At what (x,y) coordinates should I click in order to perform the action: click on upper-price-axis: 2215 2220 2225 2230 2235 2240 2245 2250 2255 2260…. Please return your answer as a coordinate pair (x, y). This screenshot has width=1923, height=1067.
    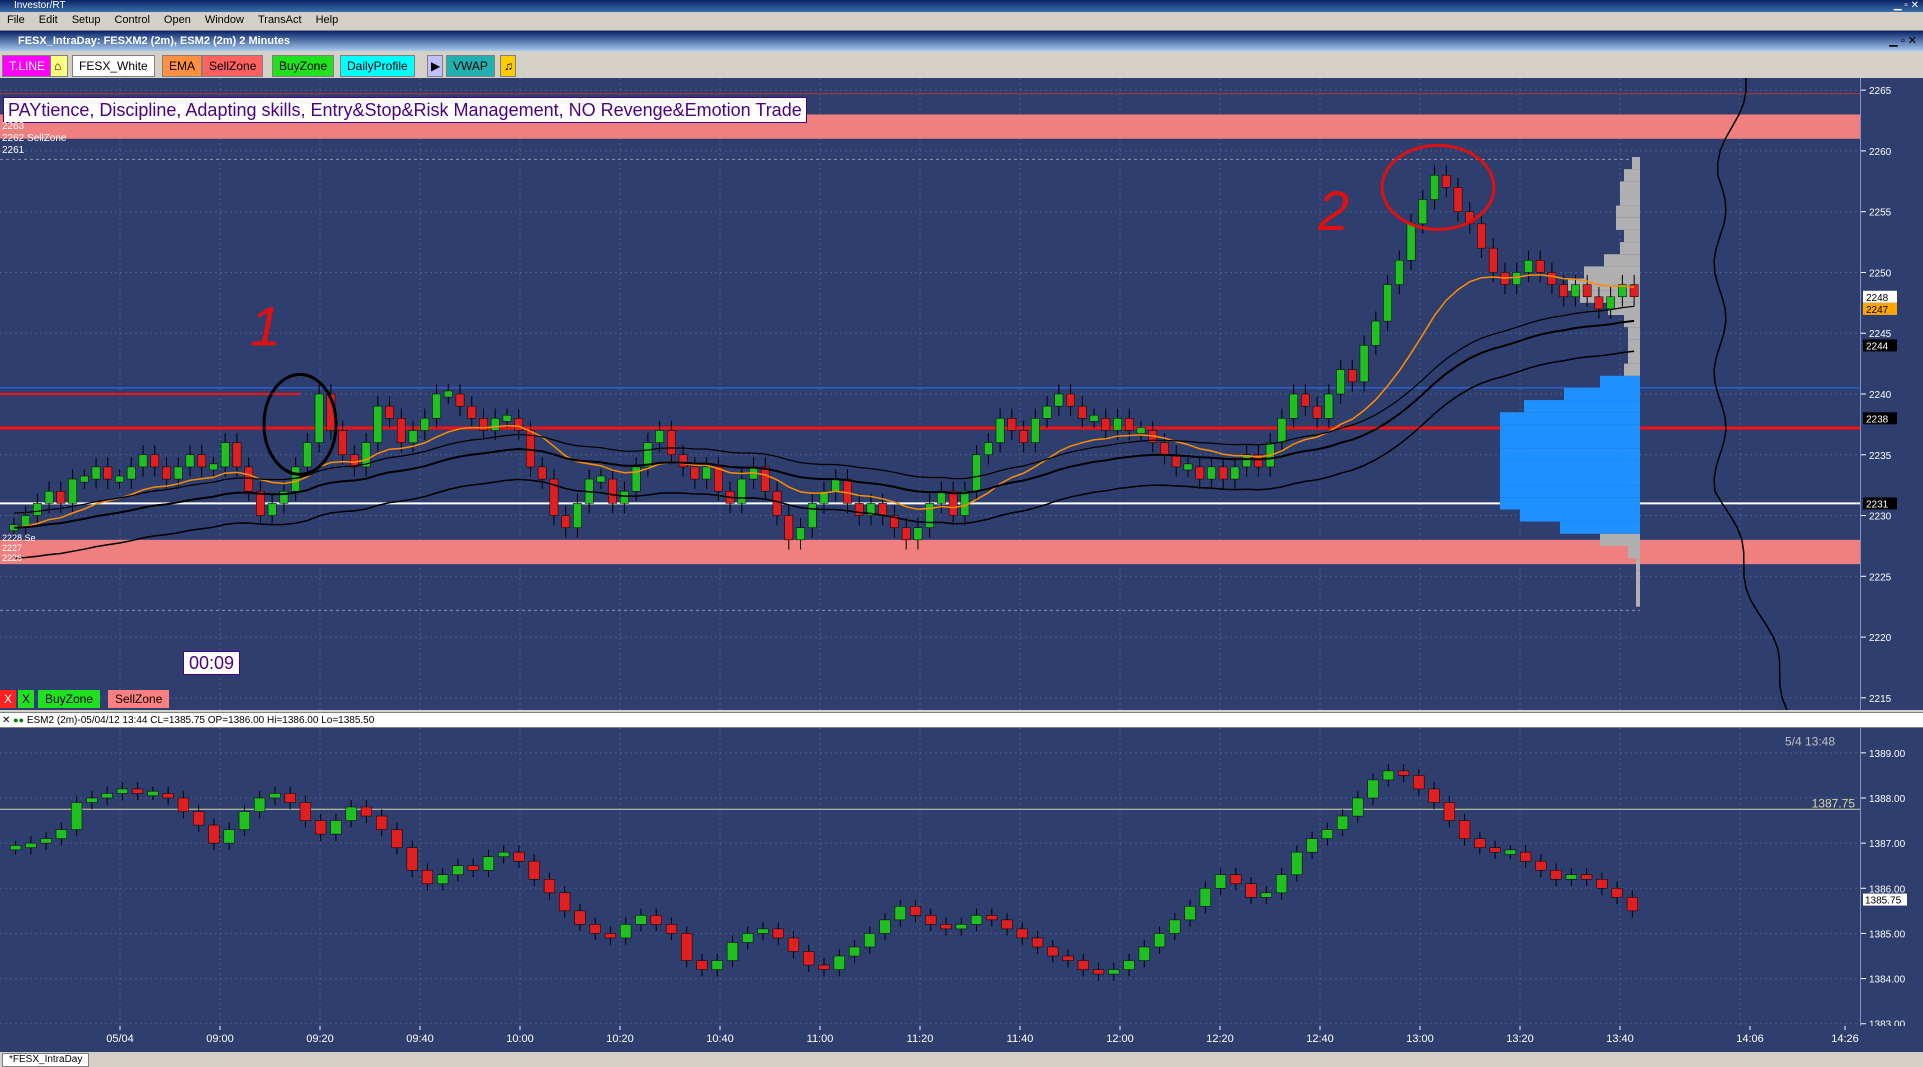
    Looking at the image, I should click on (1891, 394).